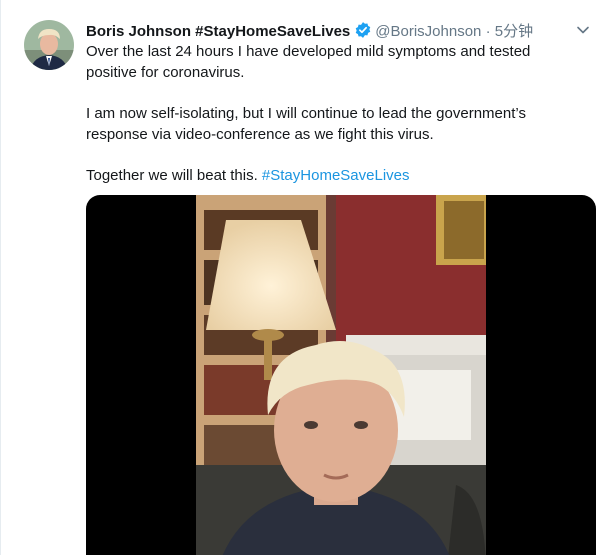 This screenshot has width=607, height=555. I want to click on verified-badge-icon, so click(363, 30).